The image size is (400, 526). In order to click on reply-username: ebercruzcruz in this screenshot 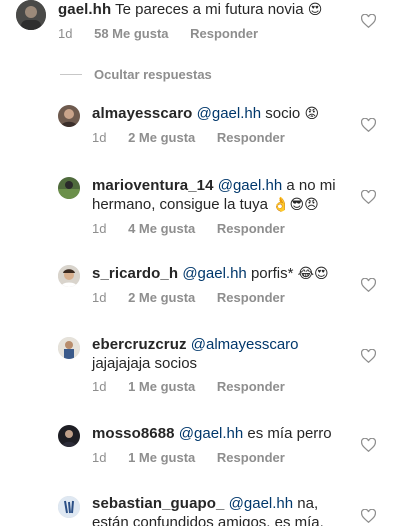, I will do `click(139, 344)`.